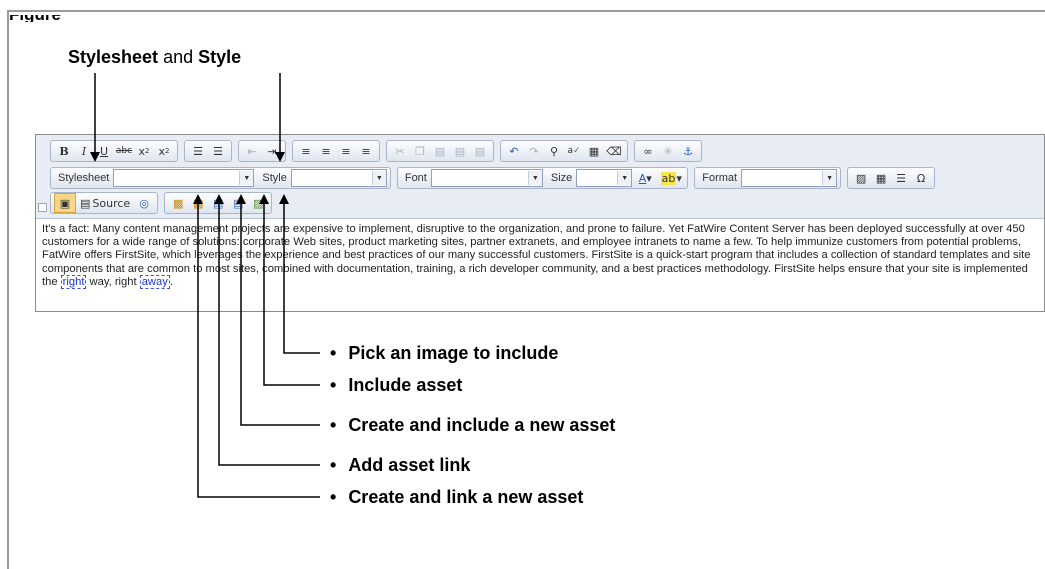 This screenshot has width=1045, height=569. I want to click on create-link-arrowhead, so click(198, 199).